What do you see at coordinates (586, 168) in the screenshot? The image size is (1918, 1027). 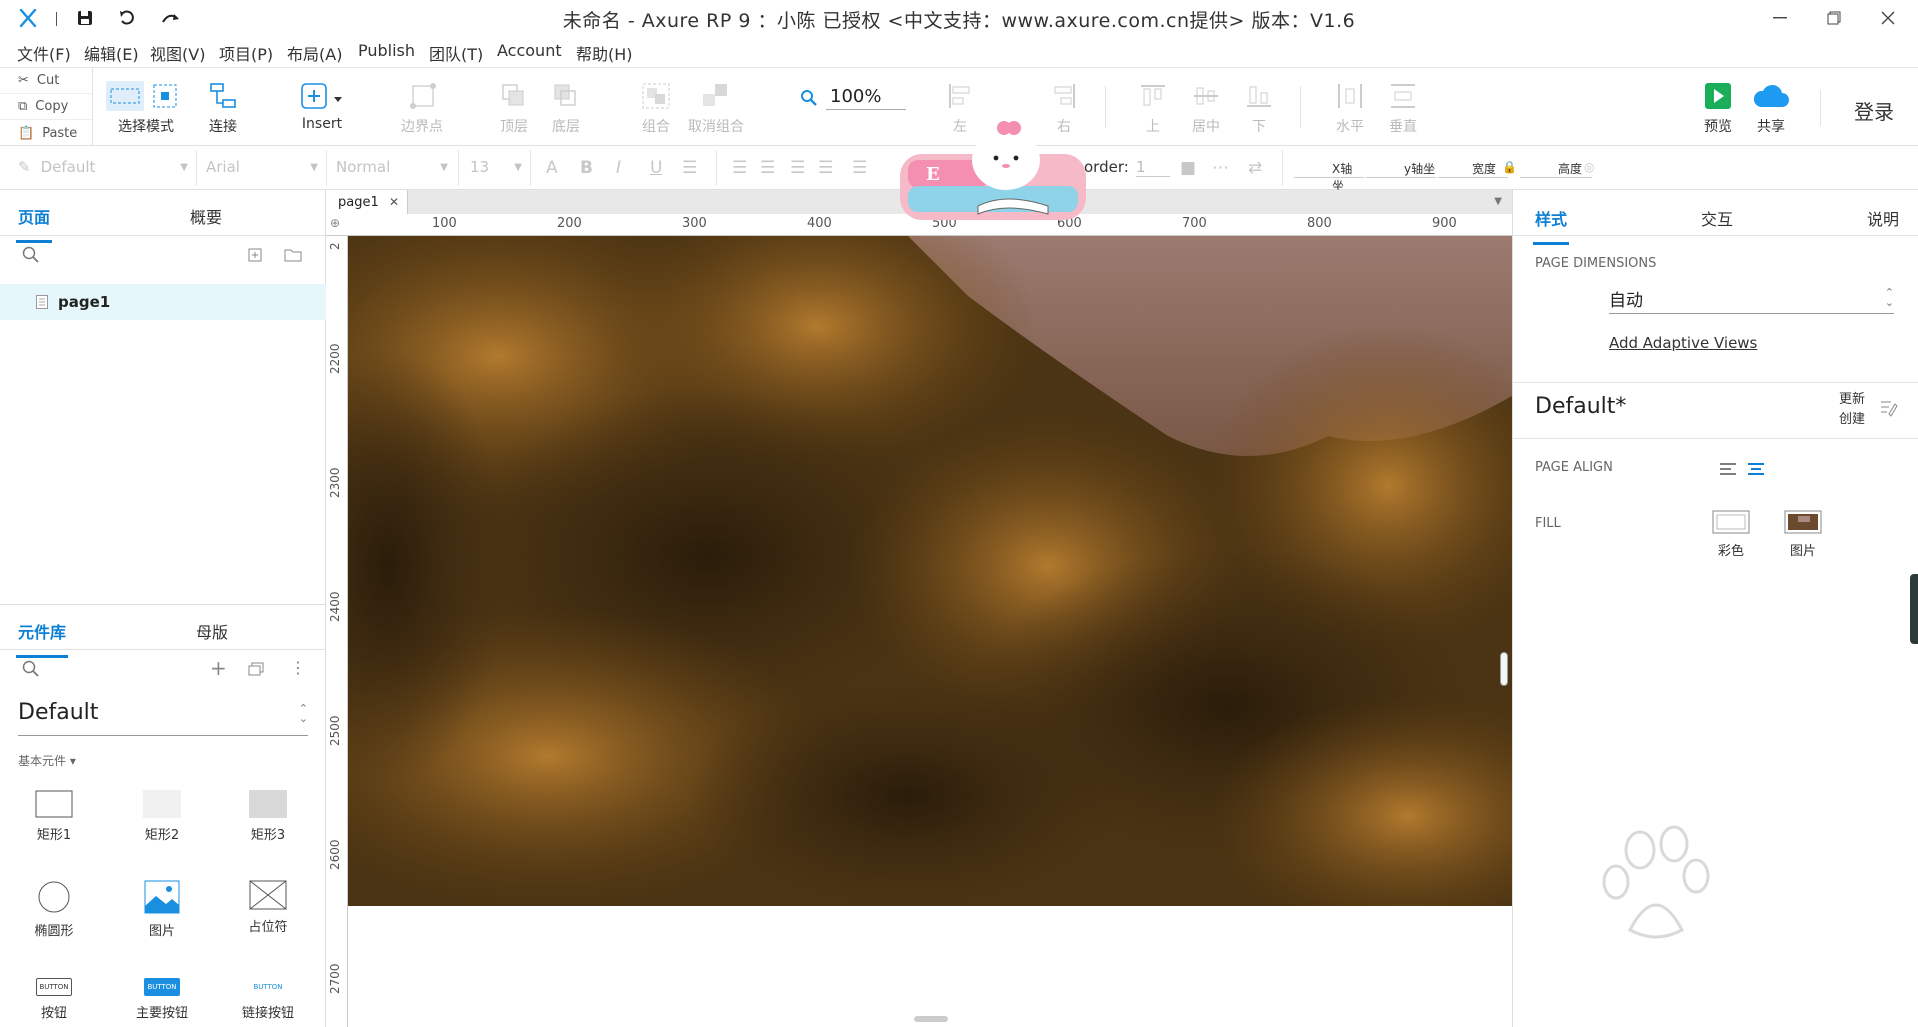 I see `bold-icon: B` at bounding box center [586, 168].